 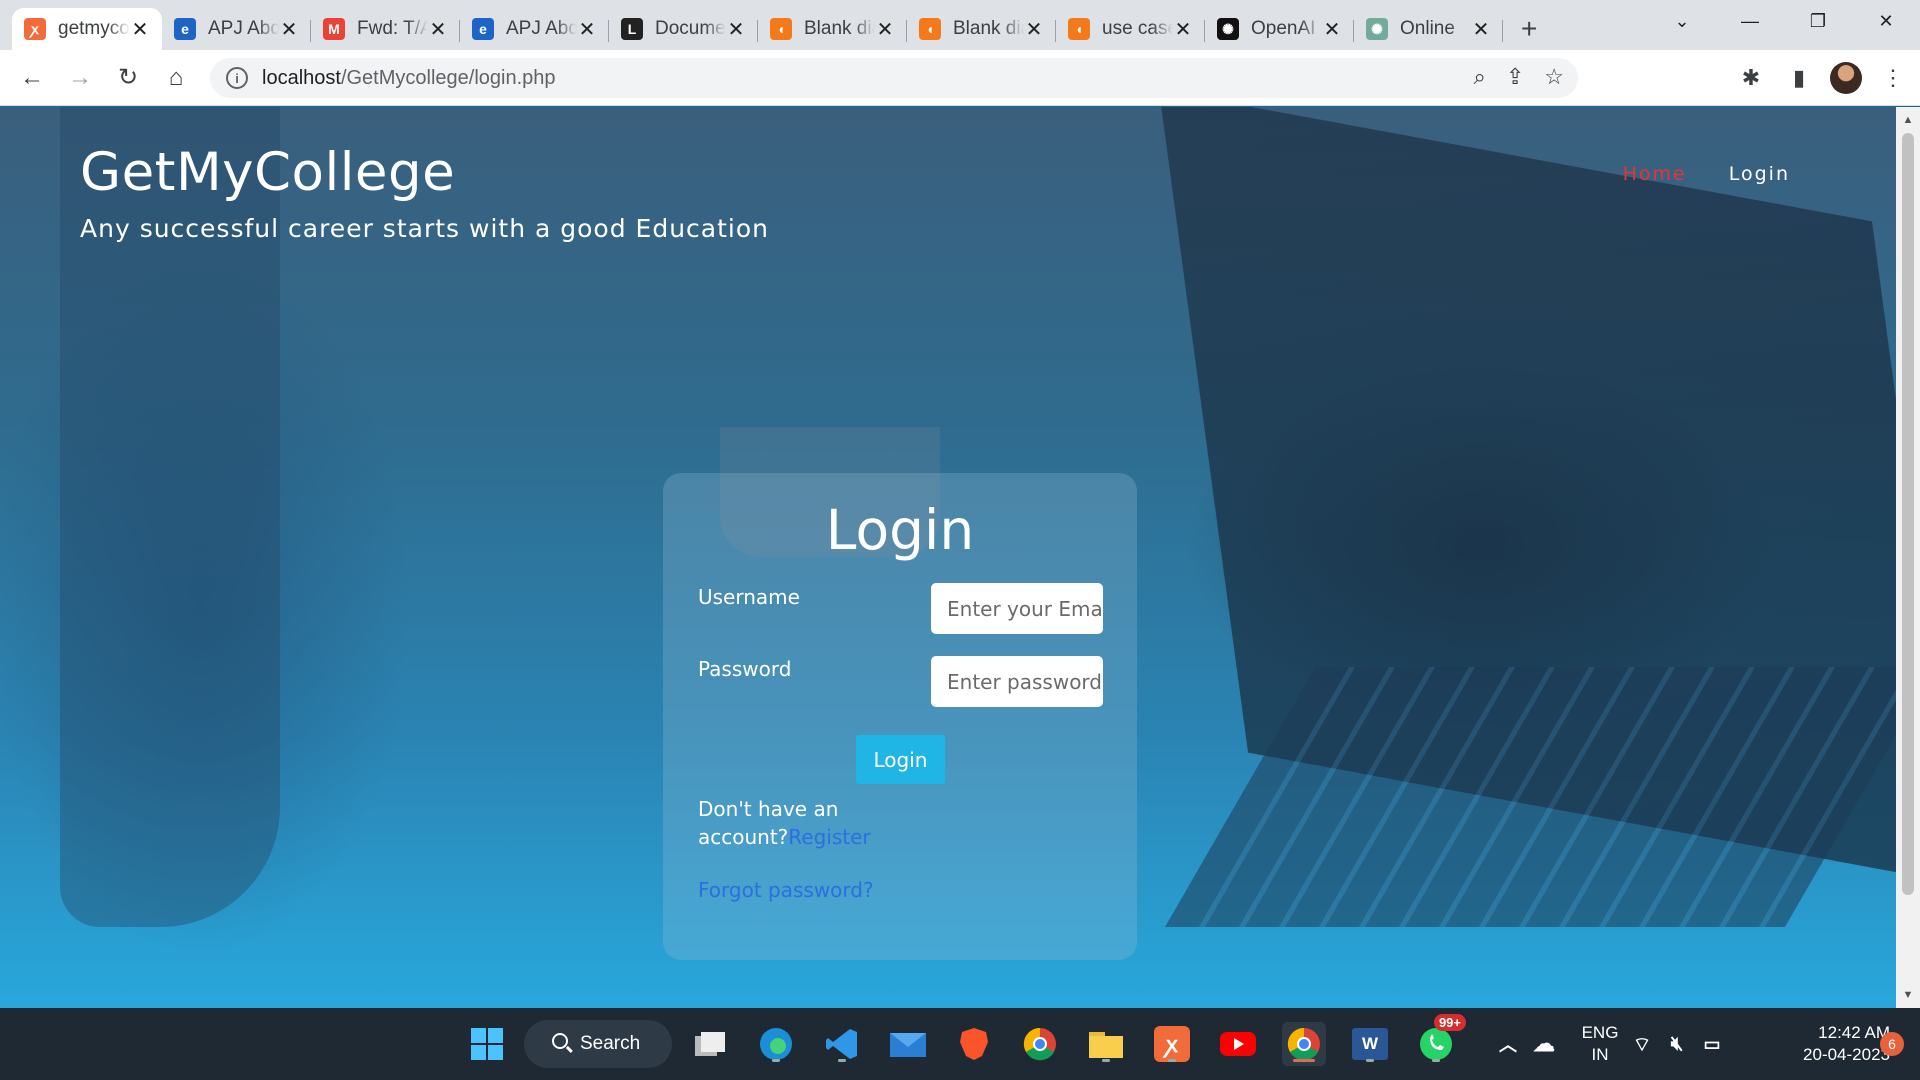 What do you see at coordinates (487, 1044) in the screenshot?
I see `start-windows-icon` at bounding box center [487, 1044].